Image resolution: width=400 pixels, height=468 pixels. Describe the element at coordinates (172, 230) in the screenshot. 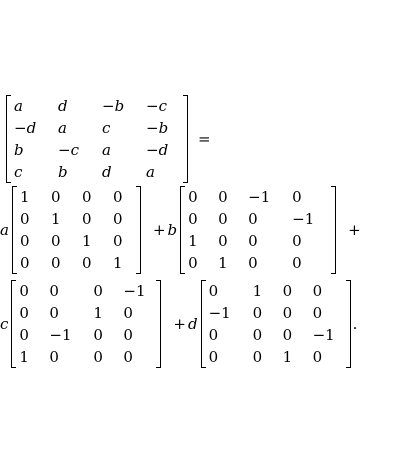

I see `coefficient-b: b` at that location.